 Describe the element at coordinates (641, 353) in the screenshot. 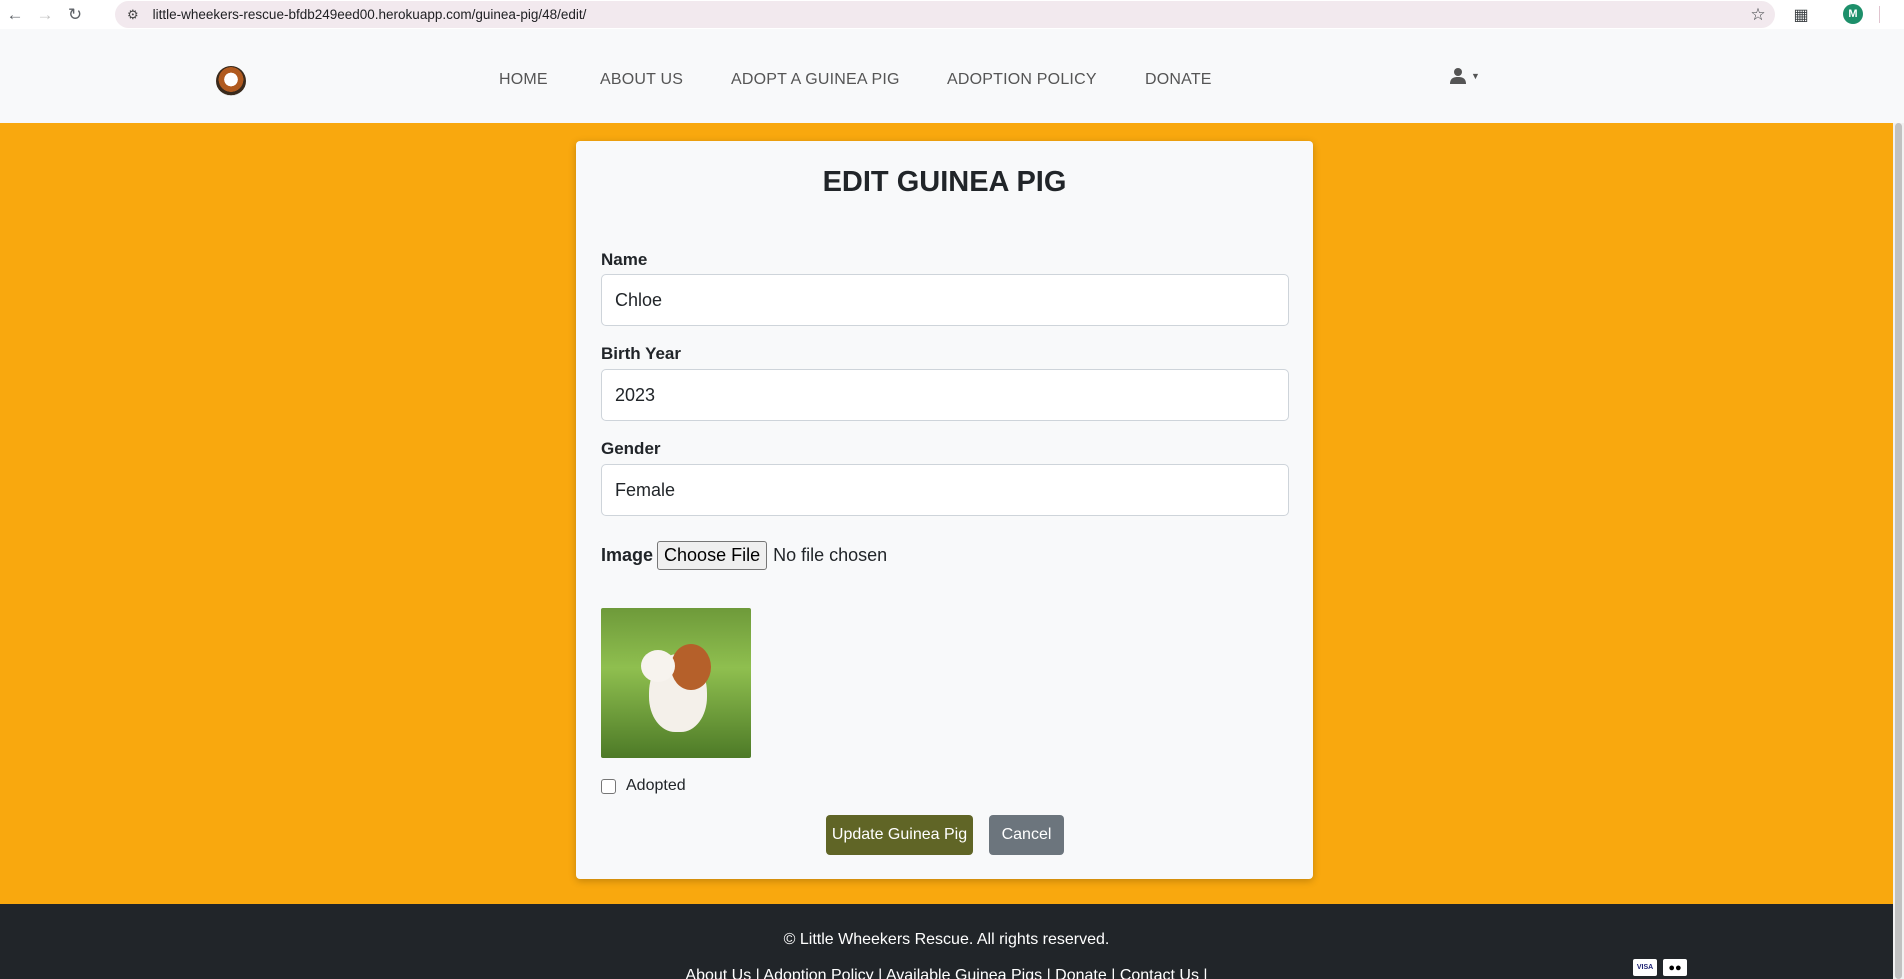

I see `birth-year-label: Birth Year` at that location.